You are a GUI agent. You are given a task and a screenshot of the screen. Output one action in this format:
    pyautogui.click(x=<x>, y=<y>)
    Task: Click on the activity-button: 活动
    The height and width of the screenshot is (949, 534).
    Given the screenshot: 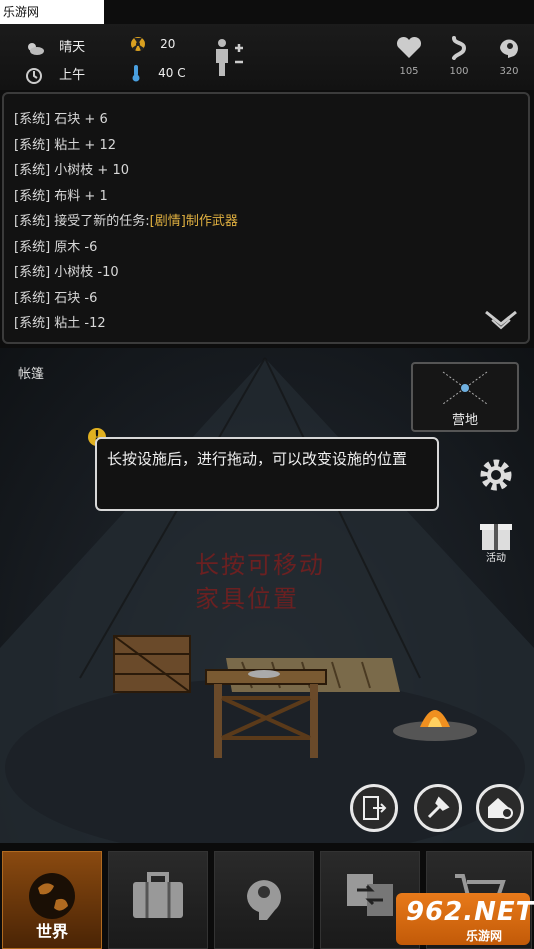 What is the action you would take?
    pyautogui.click(x=496, y=541)
    